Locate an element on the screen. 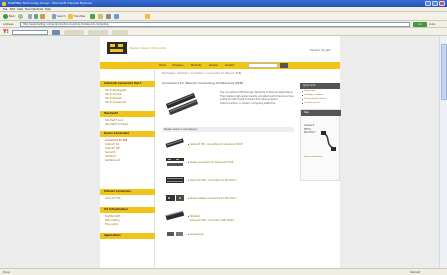  menu-help: Help is located at coordinates (48, 9).